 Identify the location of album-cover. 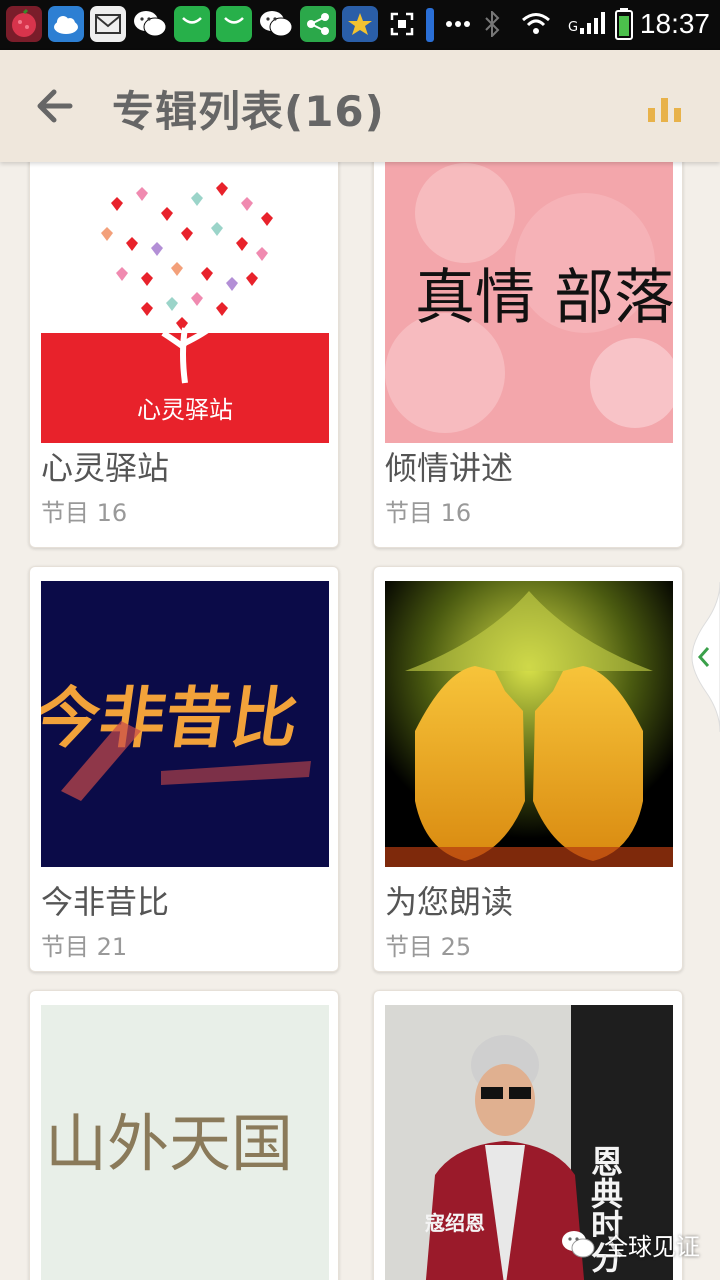
(529, 724).